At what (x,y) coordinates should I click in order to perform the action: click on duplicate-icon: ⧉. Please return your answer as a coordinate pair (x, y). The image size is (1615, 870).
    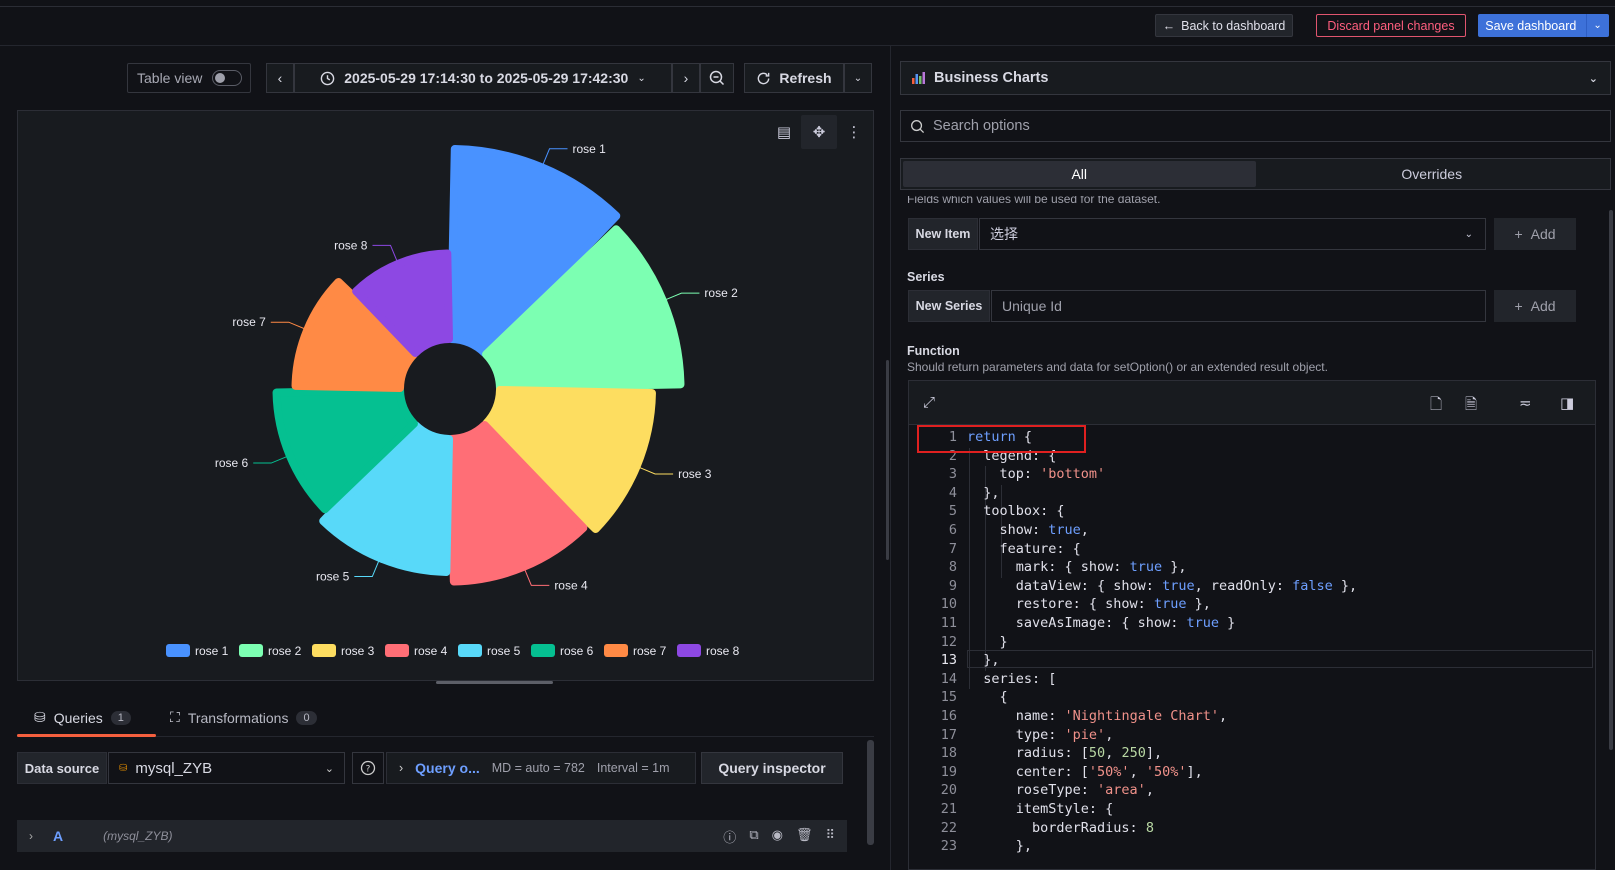
    Looking at the image, I should click on (753, 836).